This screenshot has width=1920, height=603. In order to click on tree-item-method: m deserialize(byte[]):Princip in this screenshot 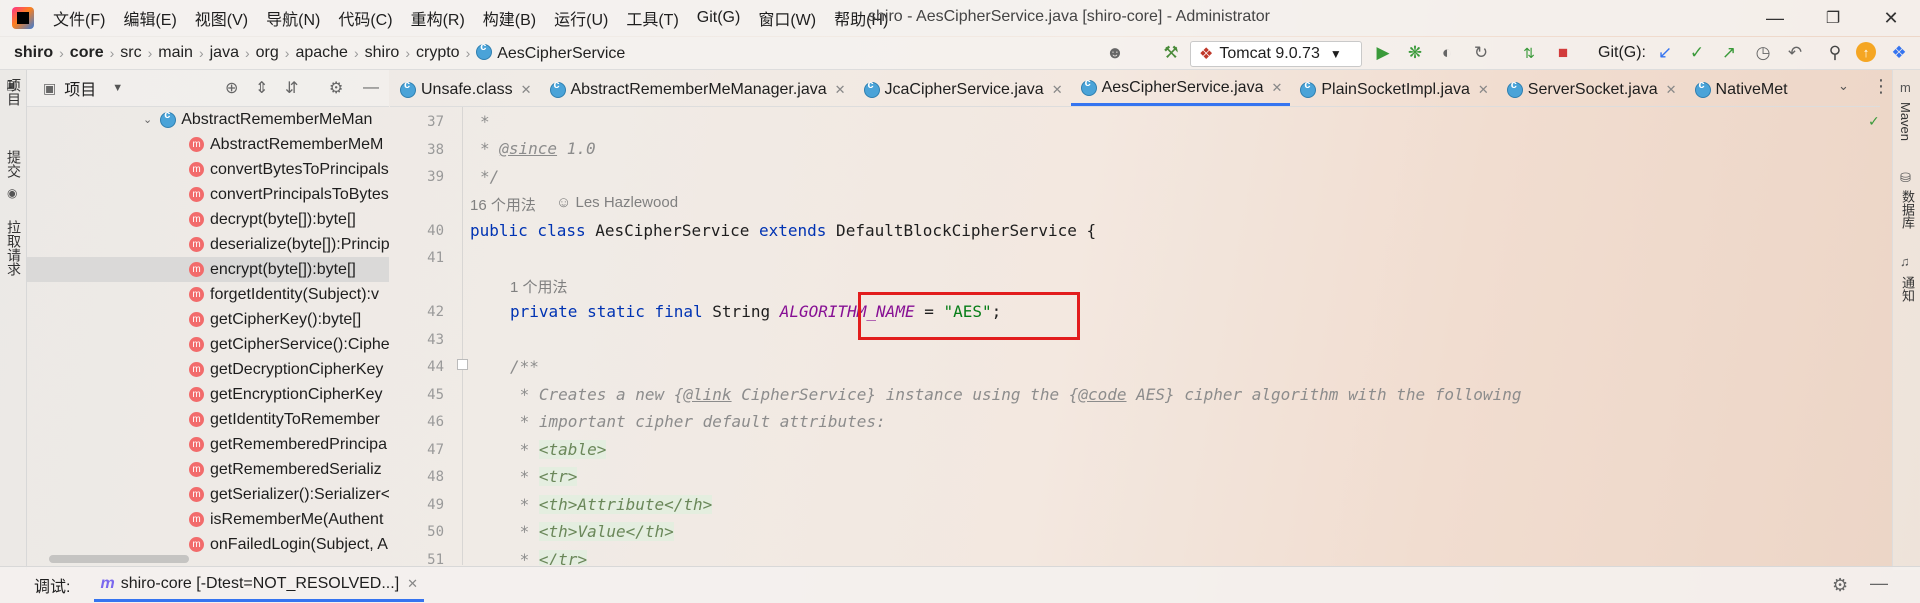, I will do `click(208, 244)`.